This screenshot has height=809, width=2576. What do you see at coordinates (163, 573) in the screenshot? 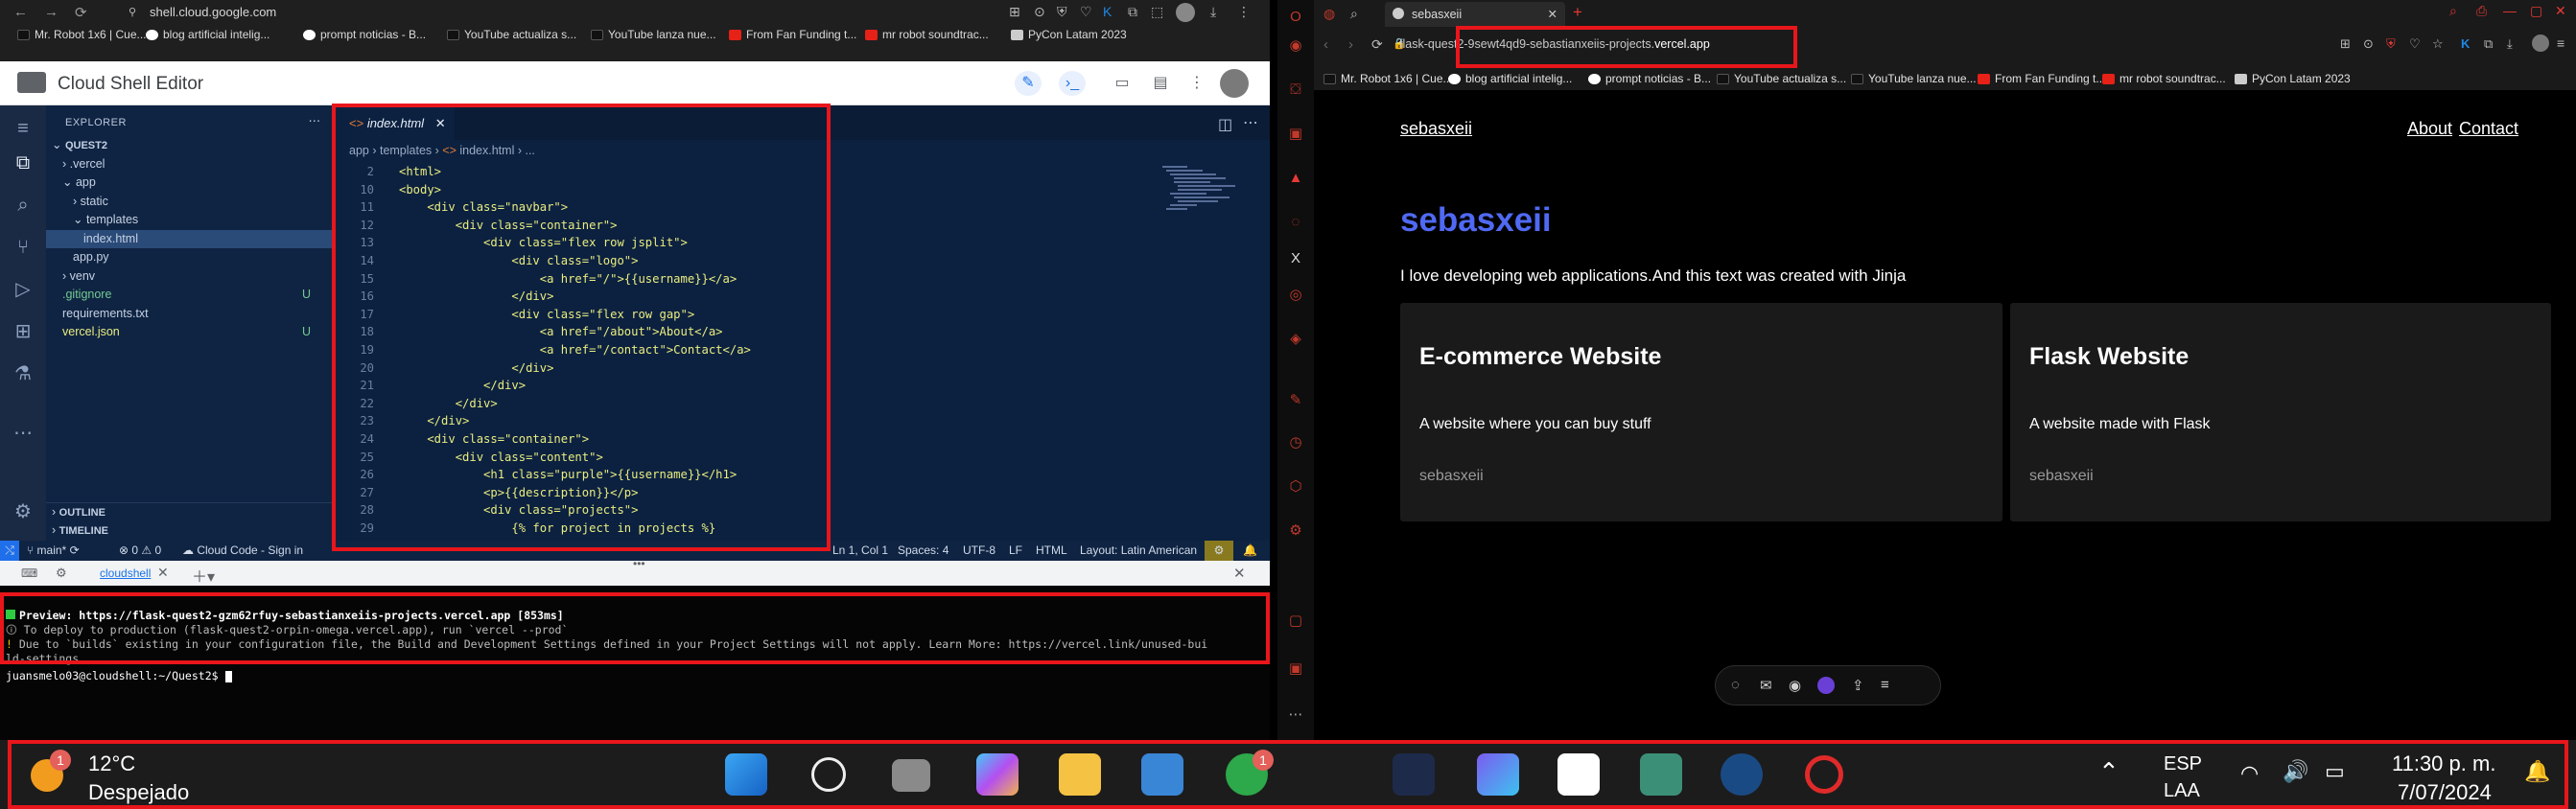
I see `terminal-close-tab-icon: ✕` at bounding box center [163, 573].